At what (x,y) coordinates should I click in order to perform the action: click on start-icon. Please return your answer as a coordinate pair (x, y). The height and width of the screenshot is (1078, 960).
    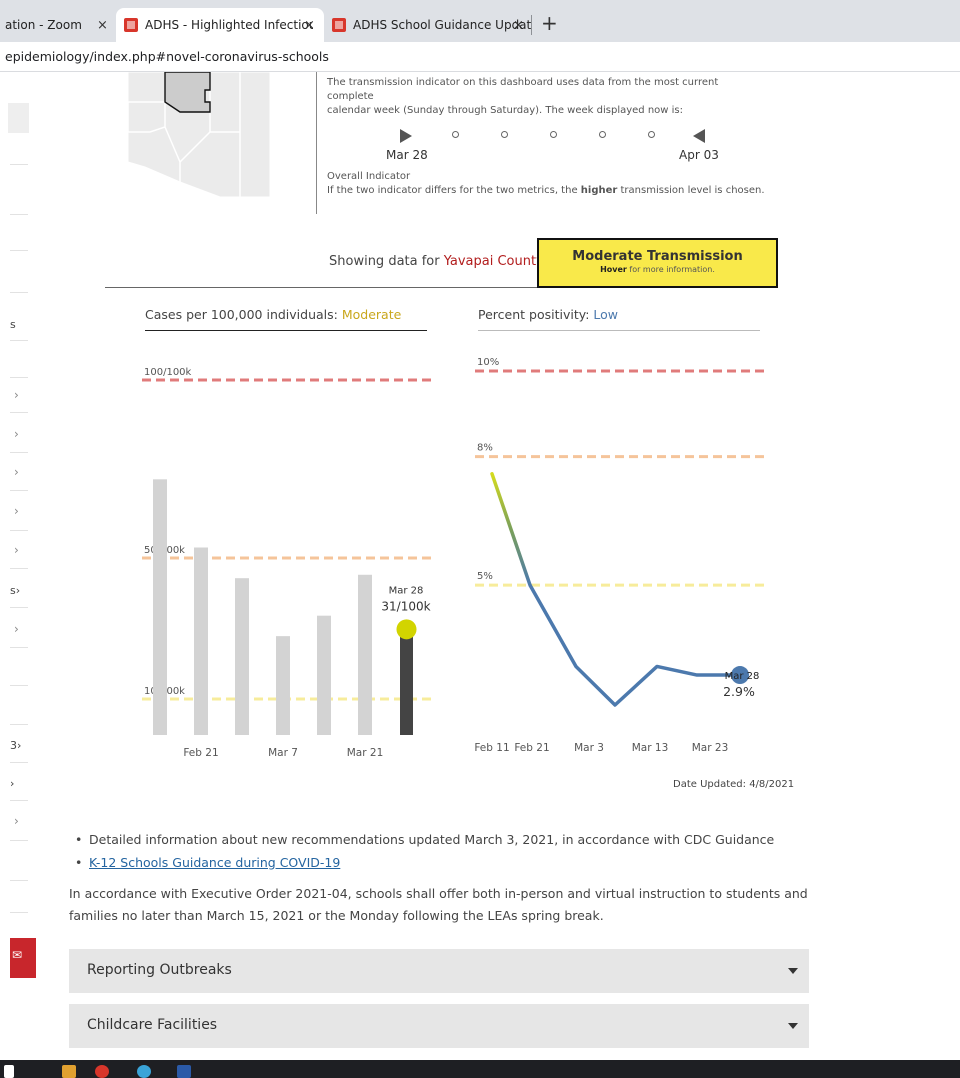
    Looking at the image, I should click on (9, 1071).